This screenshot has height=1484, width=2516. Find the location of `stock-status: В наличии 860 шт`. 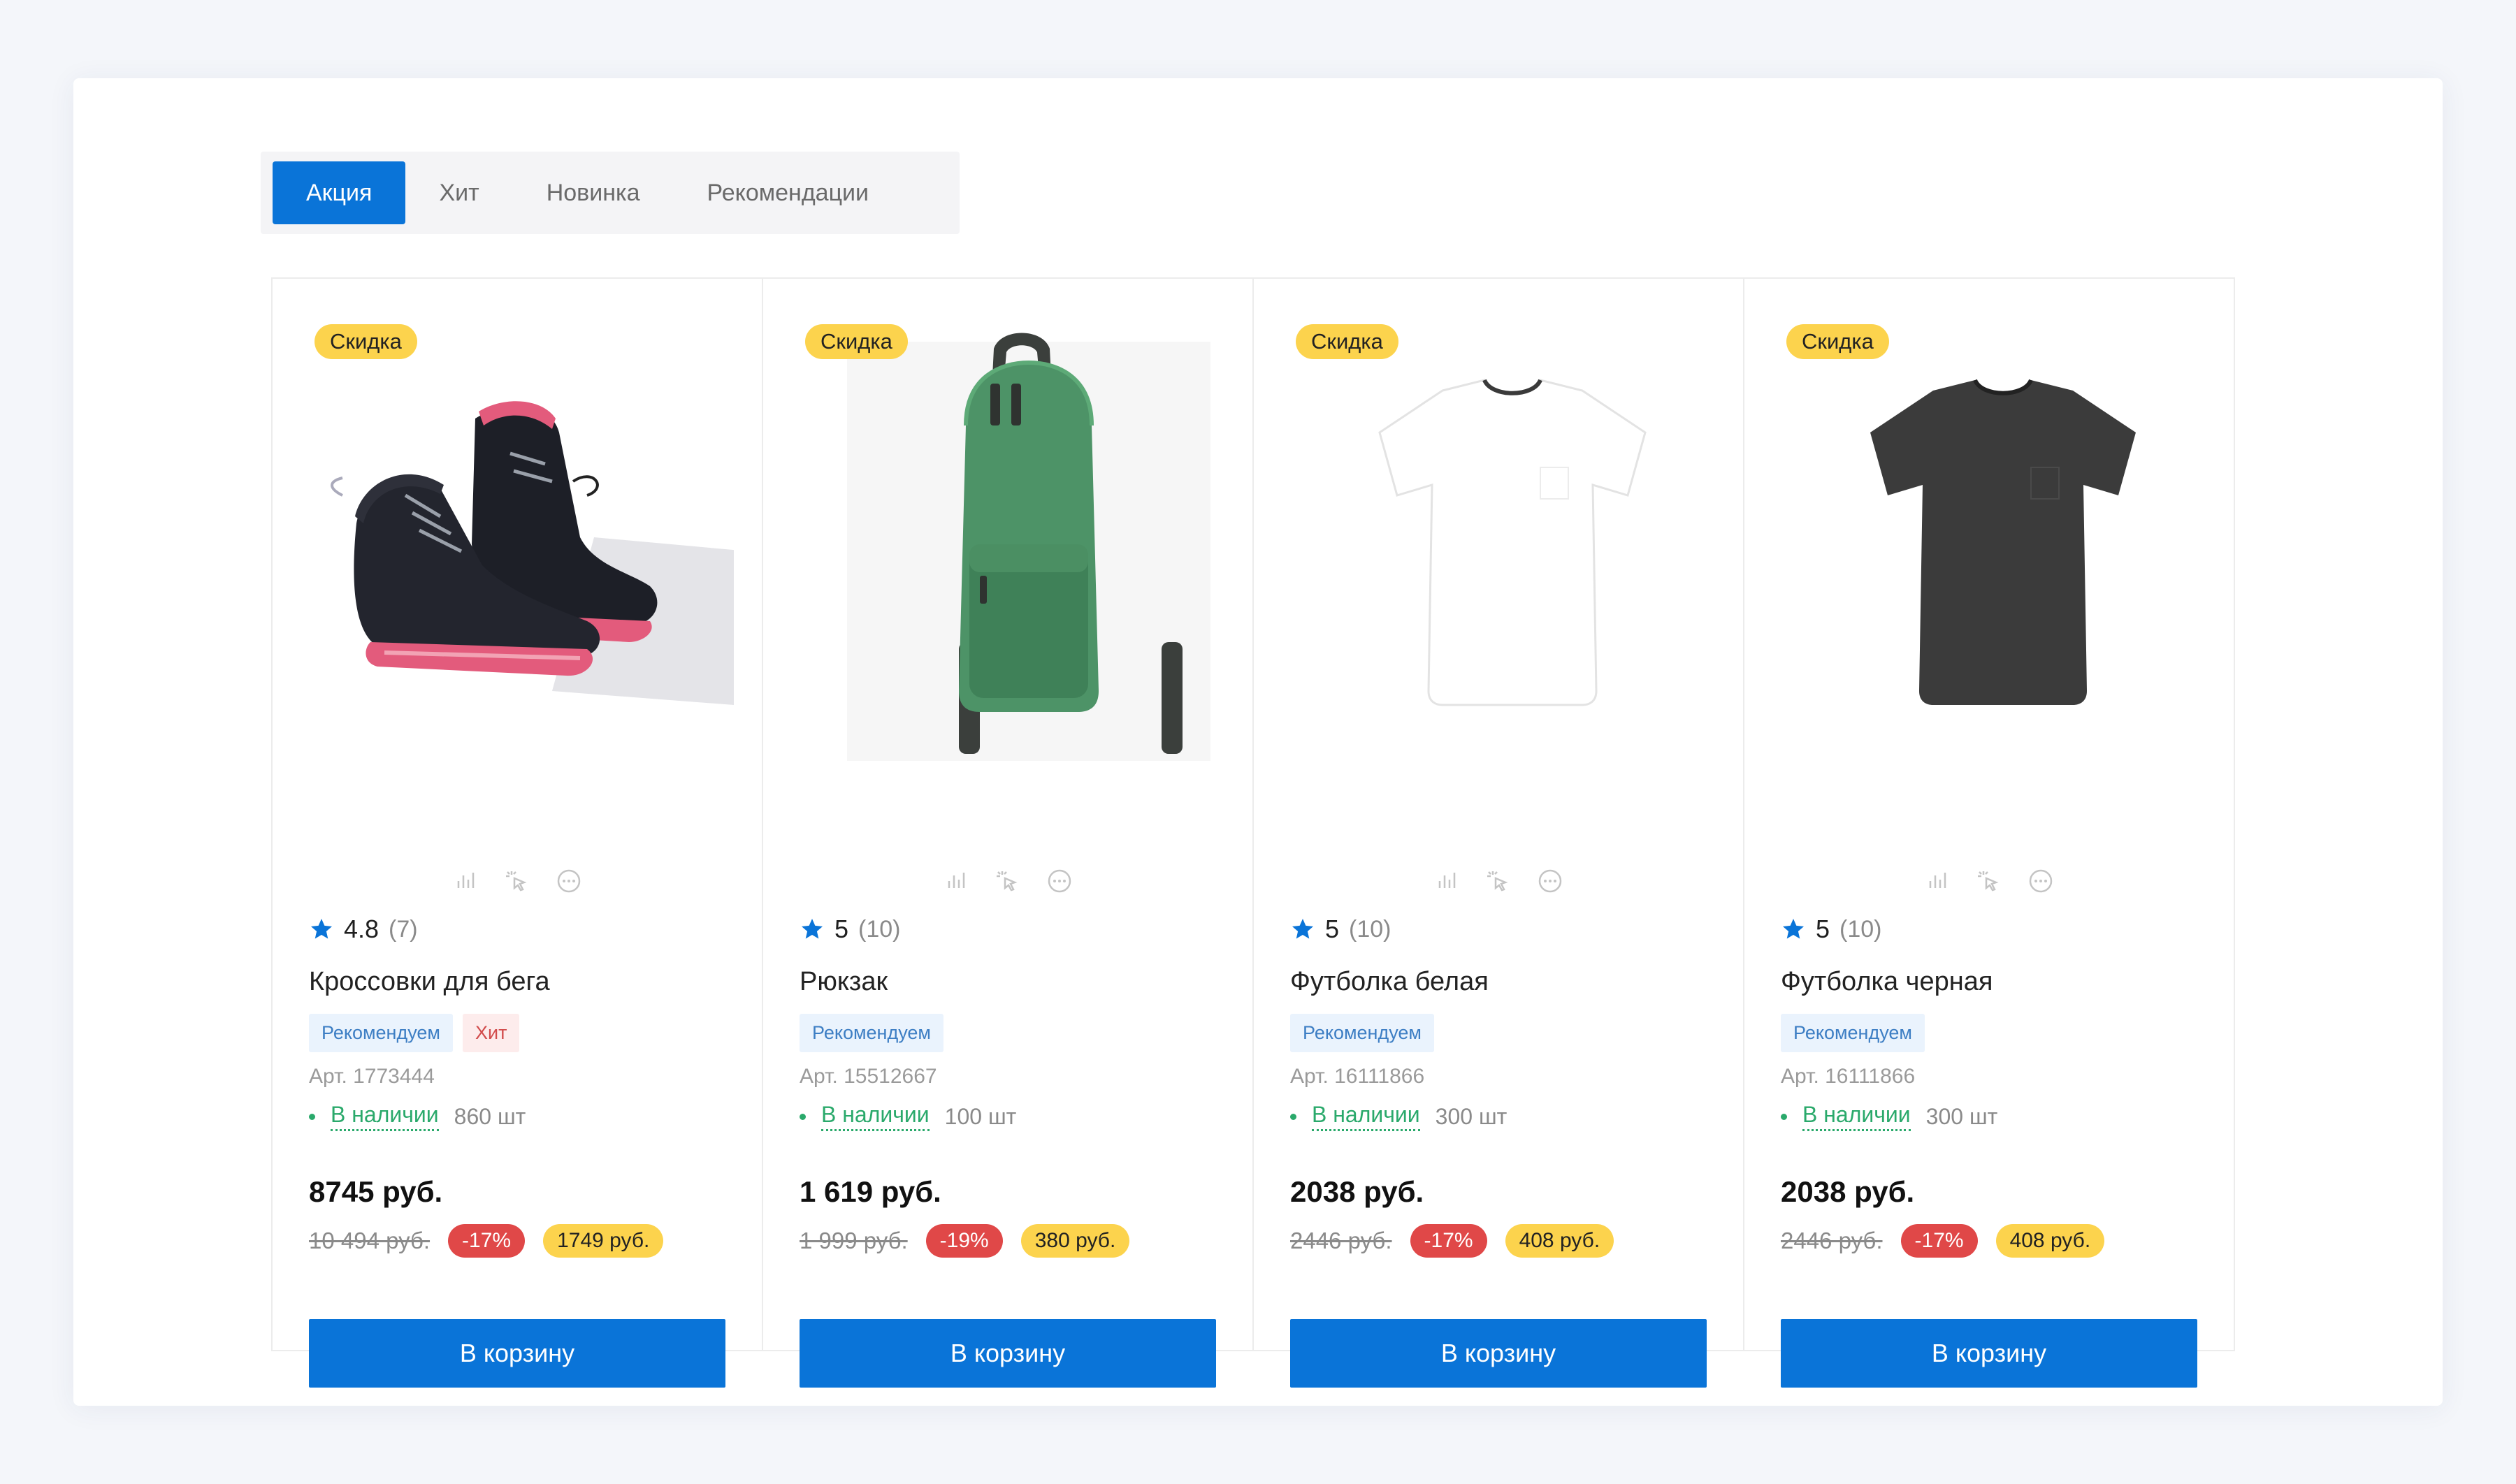

stock-status: В наличии 860 шт is located at coordinates (417, 1116).